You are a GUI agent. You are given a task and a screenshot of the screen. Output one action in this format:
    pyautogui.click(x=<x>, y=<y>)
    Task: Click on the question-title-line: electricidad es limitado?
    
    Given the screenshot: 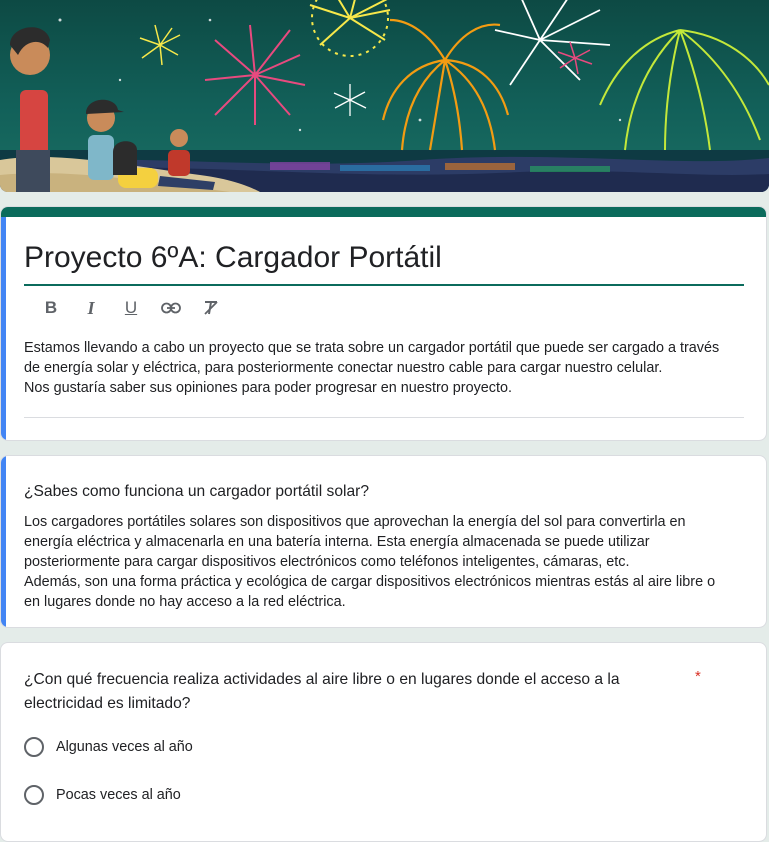 What is the action you would take?
    pyautogui.click(x=107, y=703)
    